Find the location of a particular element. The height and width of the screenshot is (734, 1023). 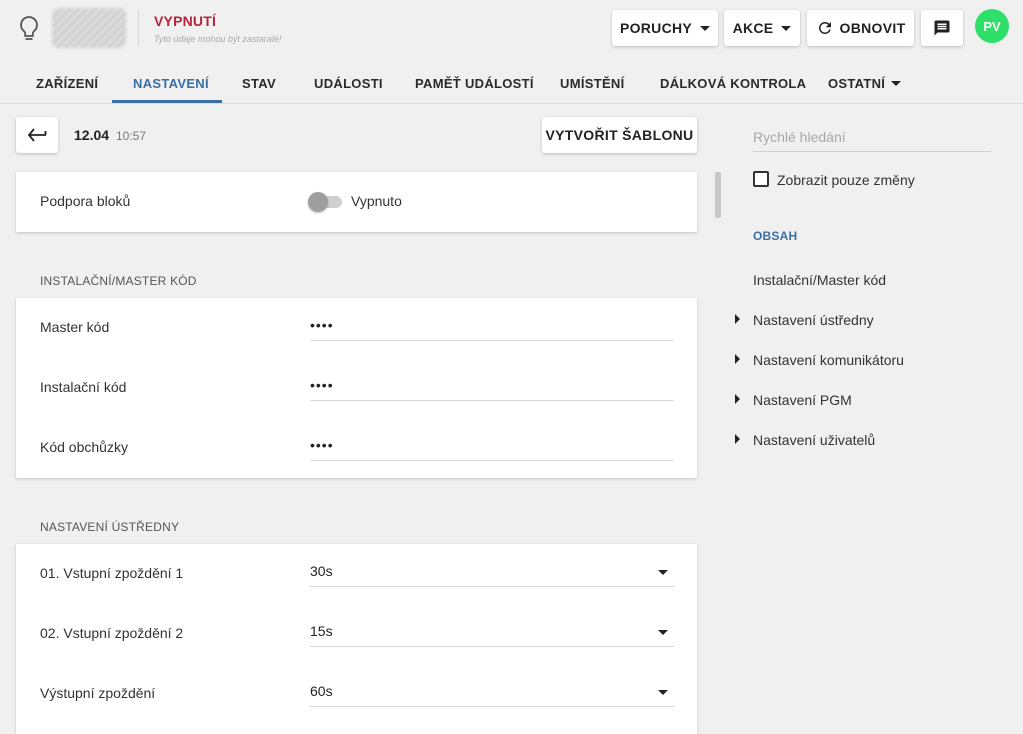

master-code-value: •••• is located at coordinates (322, 325).